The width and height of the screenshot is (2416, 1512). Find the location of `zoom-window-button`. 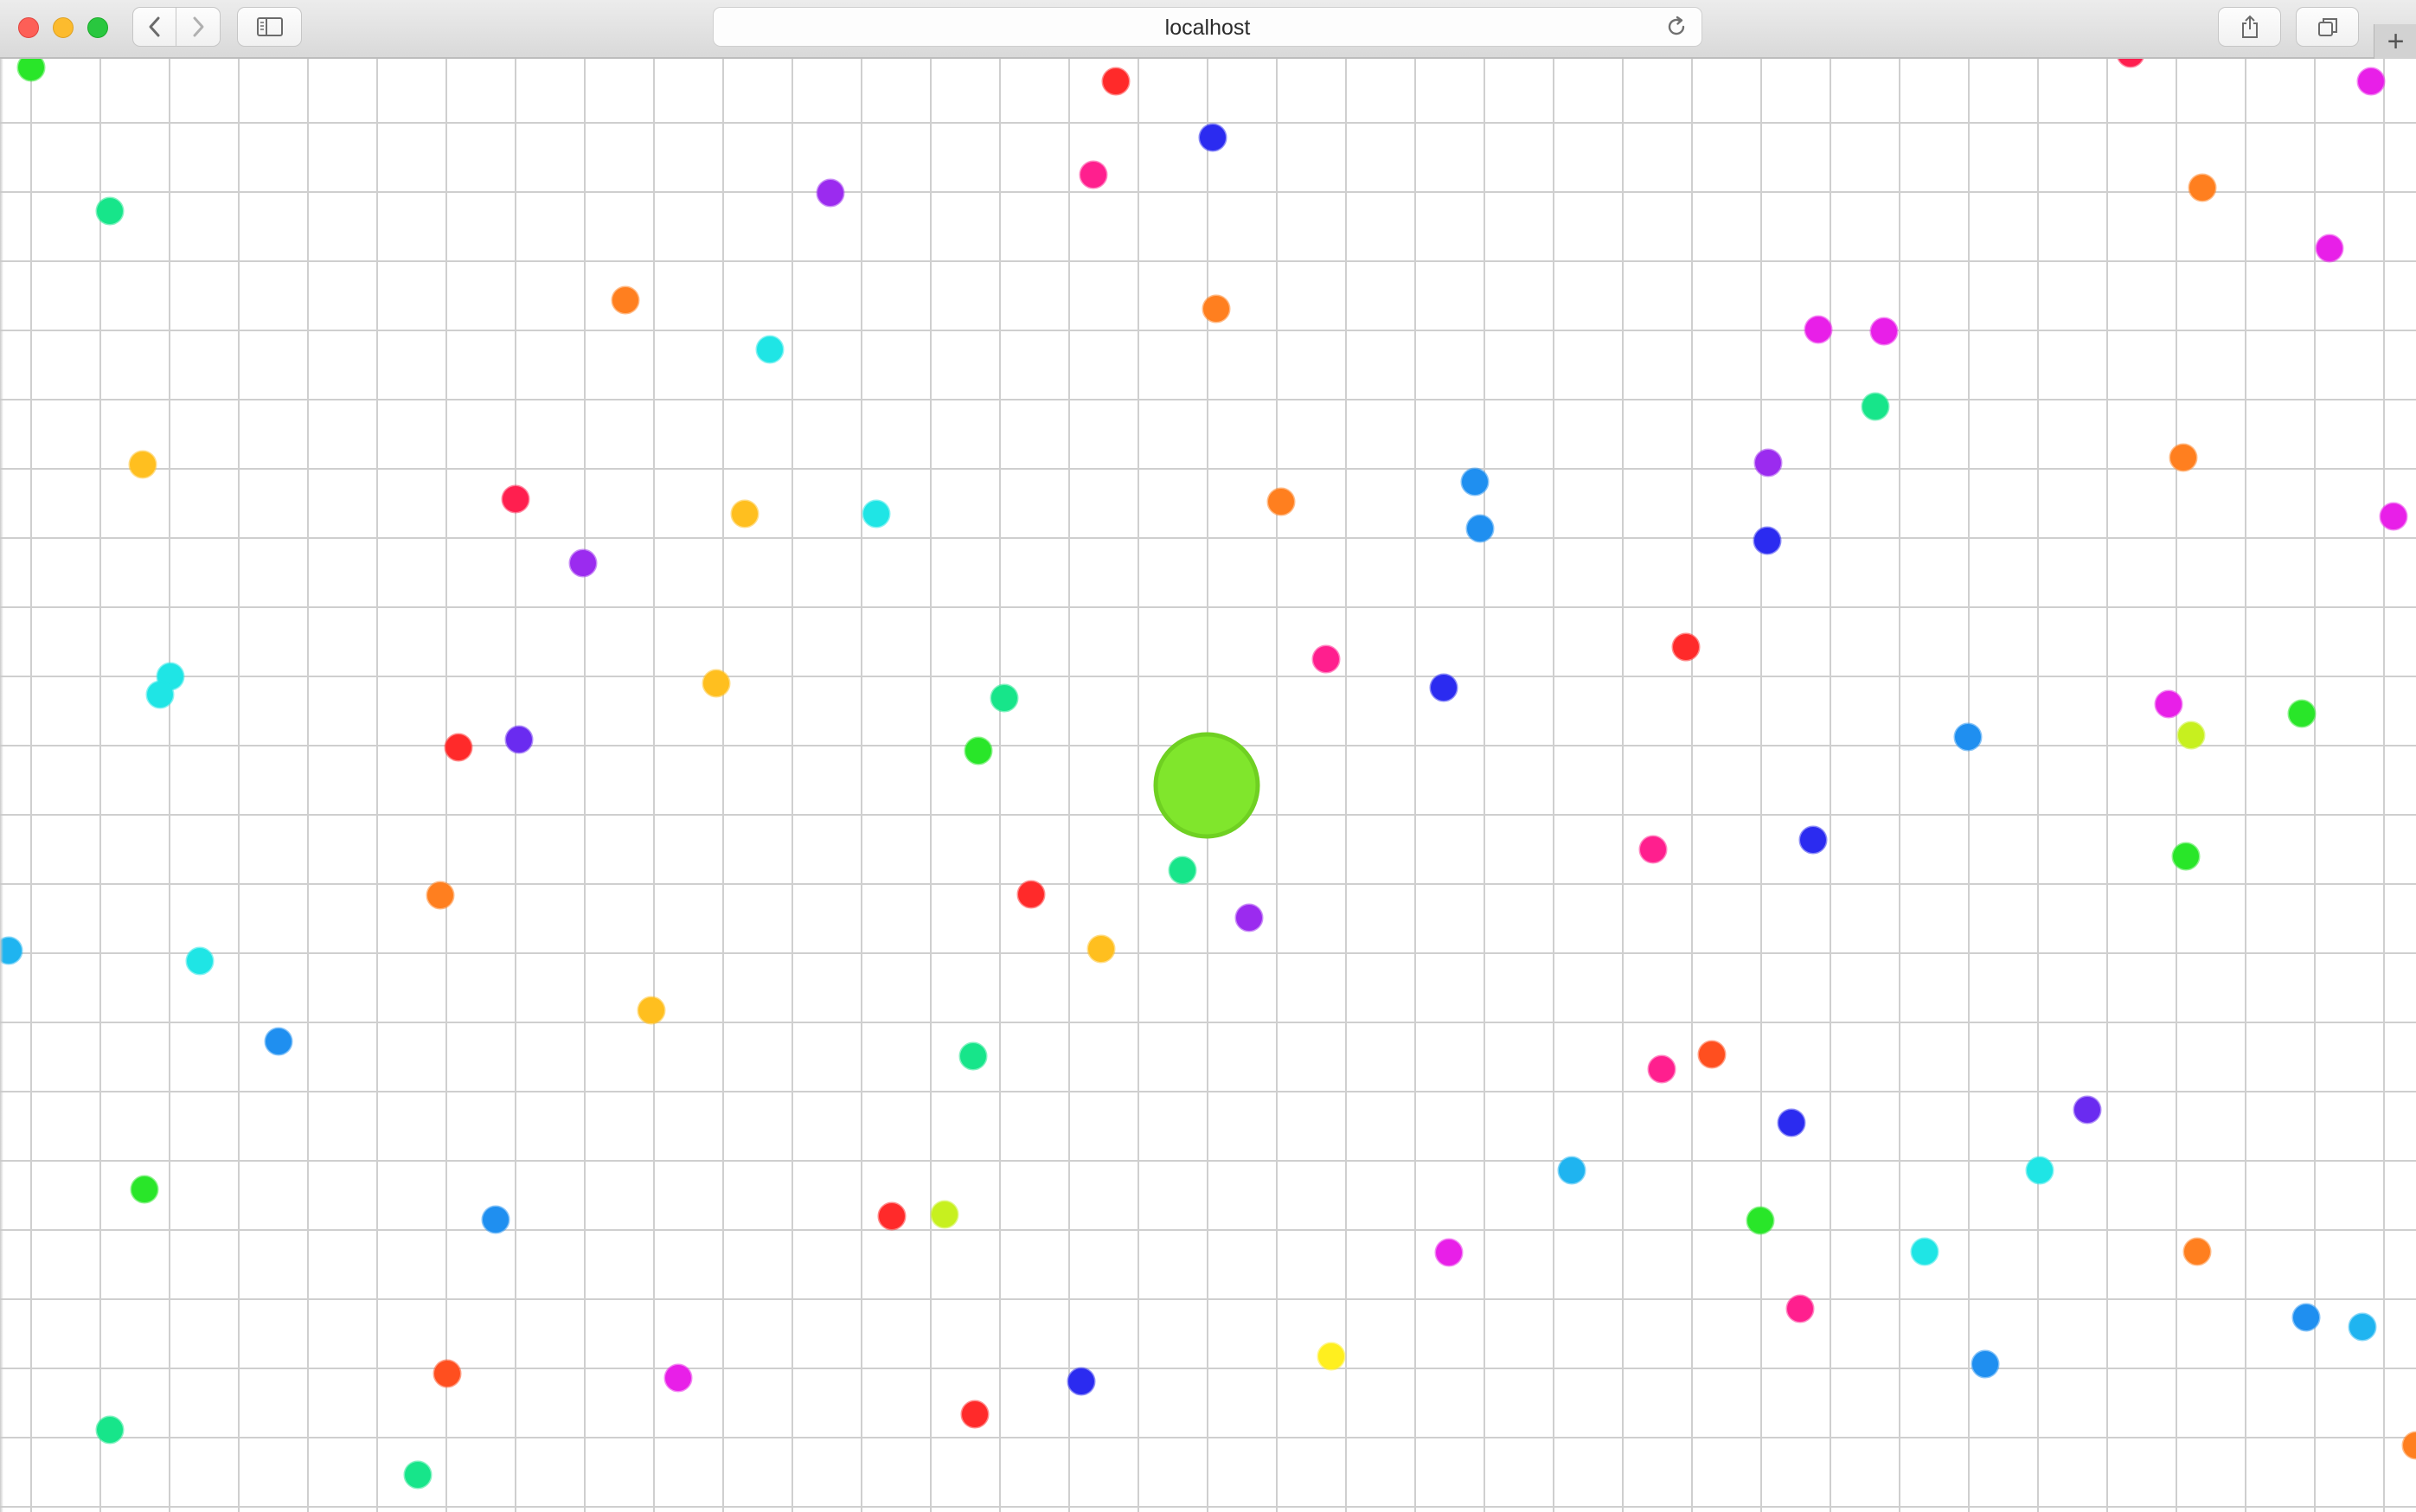

zoom-window-button is located at coordinates (98, 27).